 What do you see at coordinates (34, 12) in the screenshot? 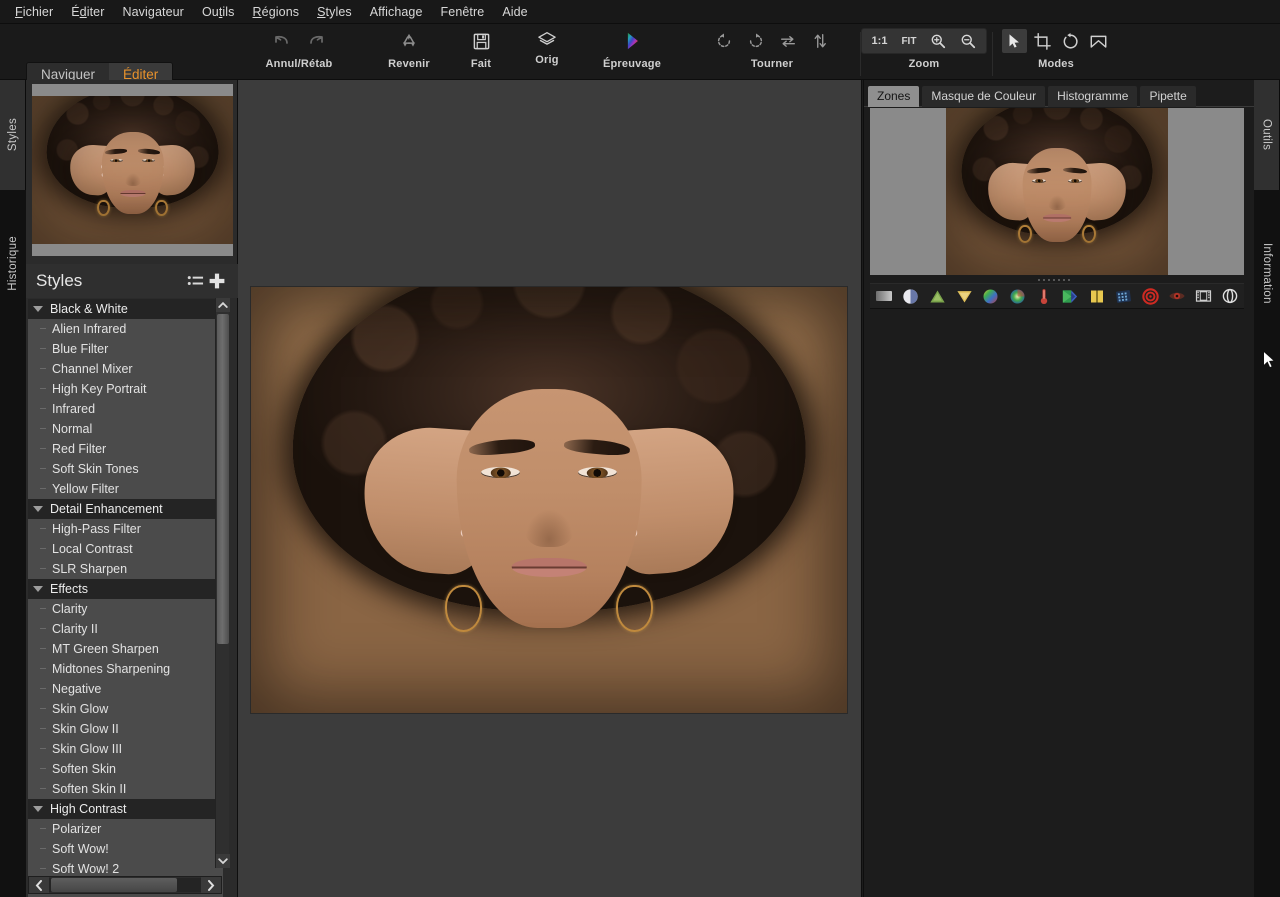
I see `menu-fichier: Fichier` at bounding box center [34, 12].